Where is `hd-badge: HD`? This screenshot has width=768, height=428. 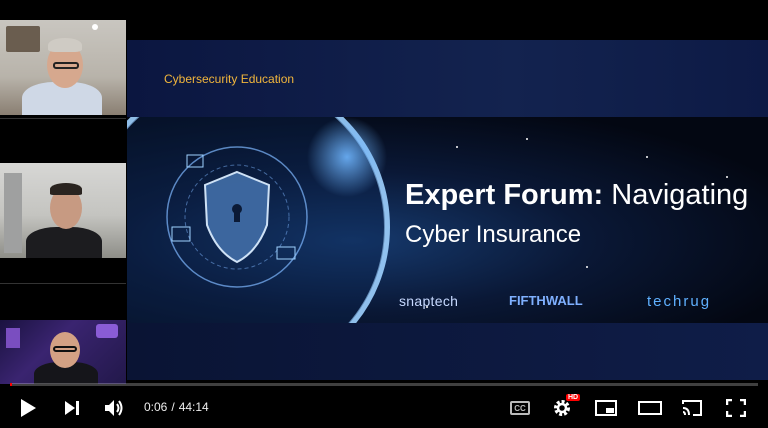
hd-badge: HD is located at coordinates (573, 397).